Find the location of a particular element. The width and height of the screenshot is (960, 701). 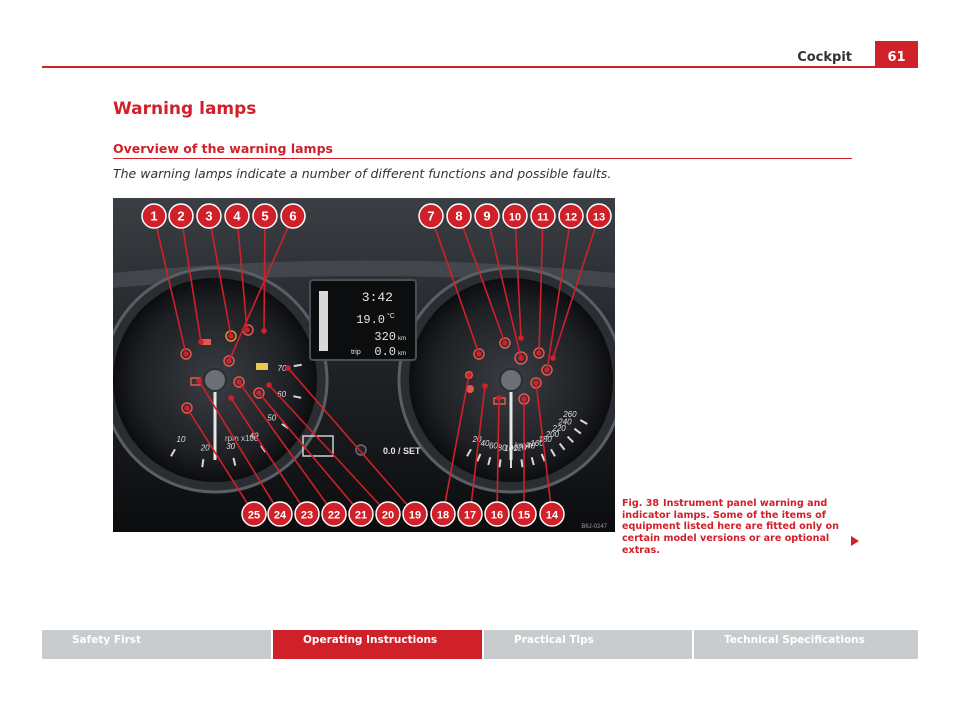

callout-number: 5 is located at coordinates (264, 216).